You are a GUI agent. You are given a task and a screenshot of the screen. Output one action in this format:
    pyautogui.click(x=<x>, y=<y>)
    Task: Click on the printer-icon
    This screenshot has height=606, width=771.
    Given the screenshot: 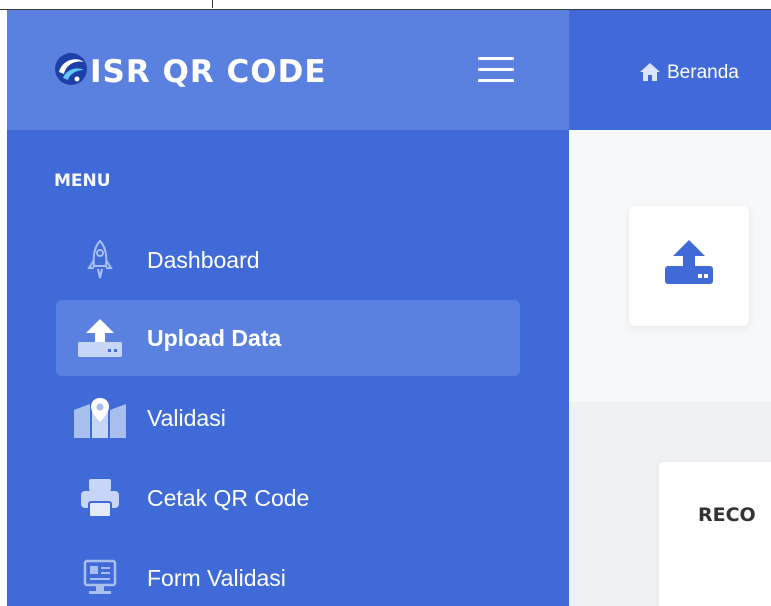 What is the action you would take?
    pyautogui.click(x=100, y=498)
    